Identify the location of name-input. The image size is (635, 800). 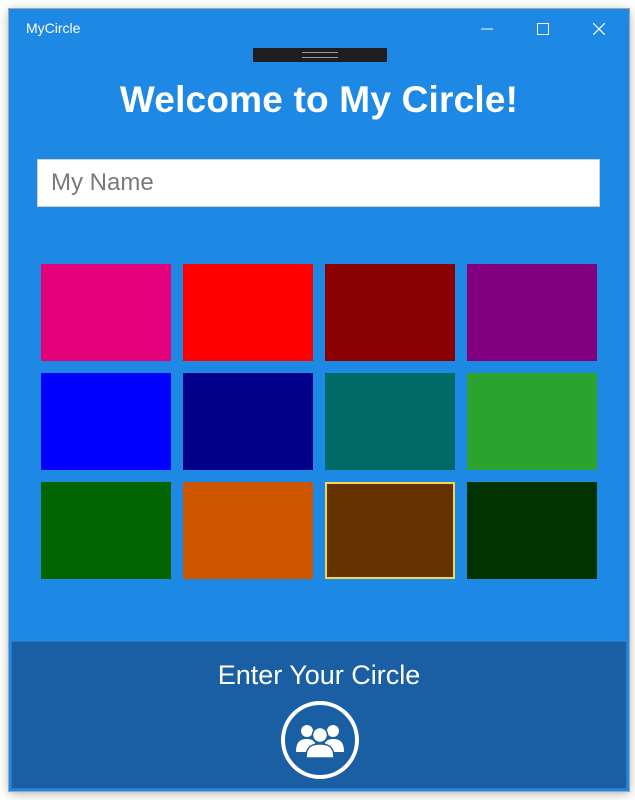
(318, 183).